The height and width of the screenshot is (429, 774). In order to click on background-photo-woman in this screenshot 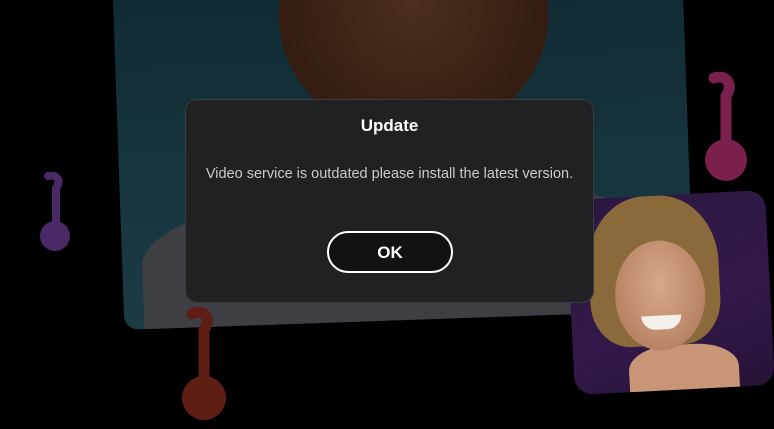, I will do `click(669, 292)`.